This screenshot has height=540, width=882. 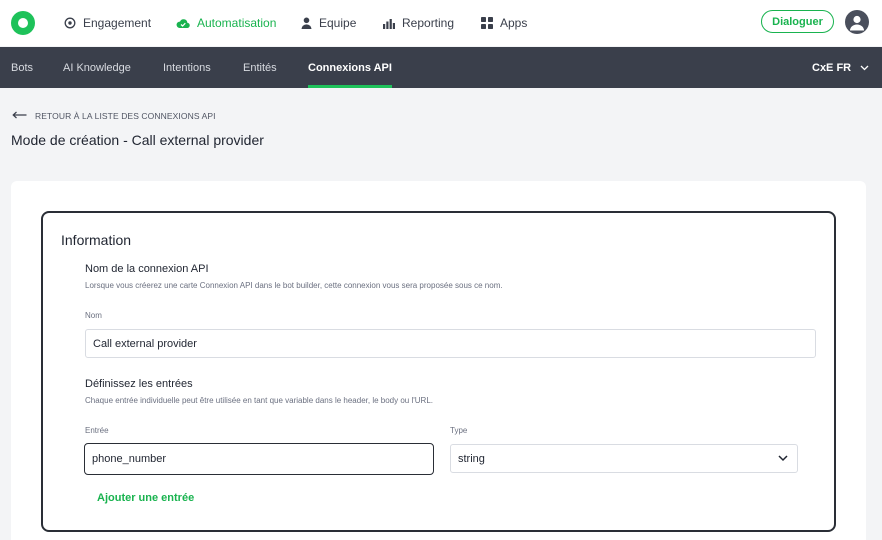 What do you see at coordinates (514, 23) in the screenshot?
I see `nav-apps-label: Apps` at bounding box center [514, 23].